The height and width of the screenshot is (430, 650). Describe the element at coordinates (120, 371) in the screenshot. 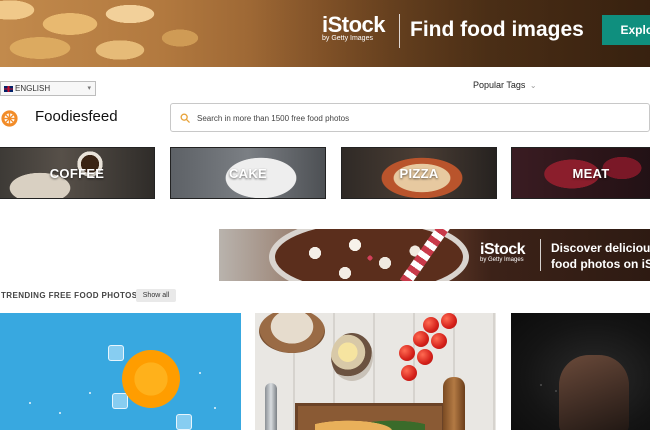

I see `trending-photo-orange` at that location.